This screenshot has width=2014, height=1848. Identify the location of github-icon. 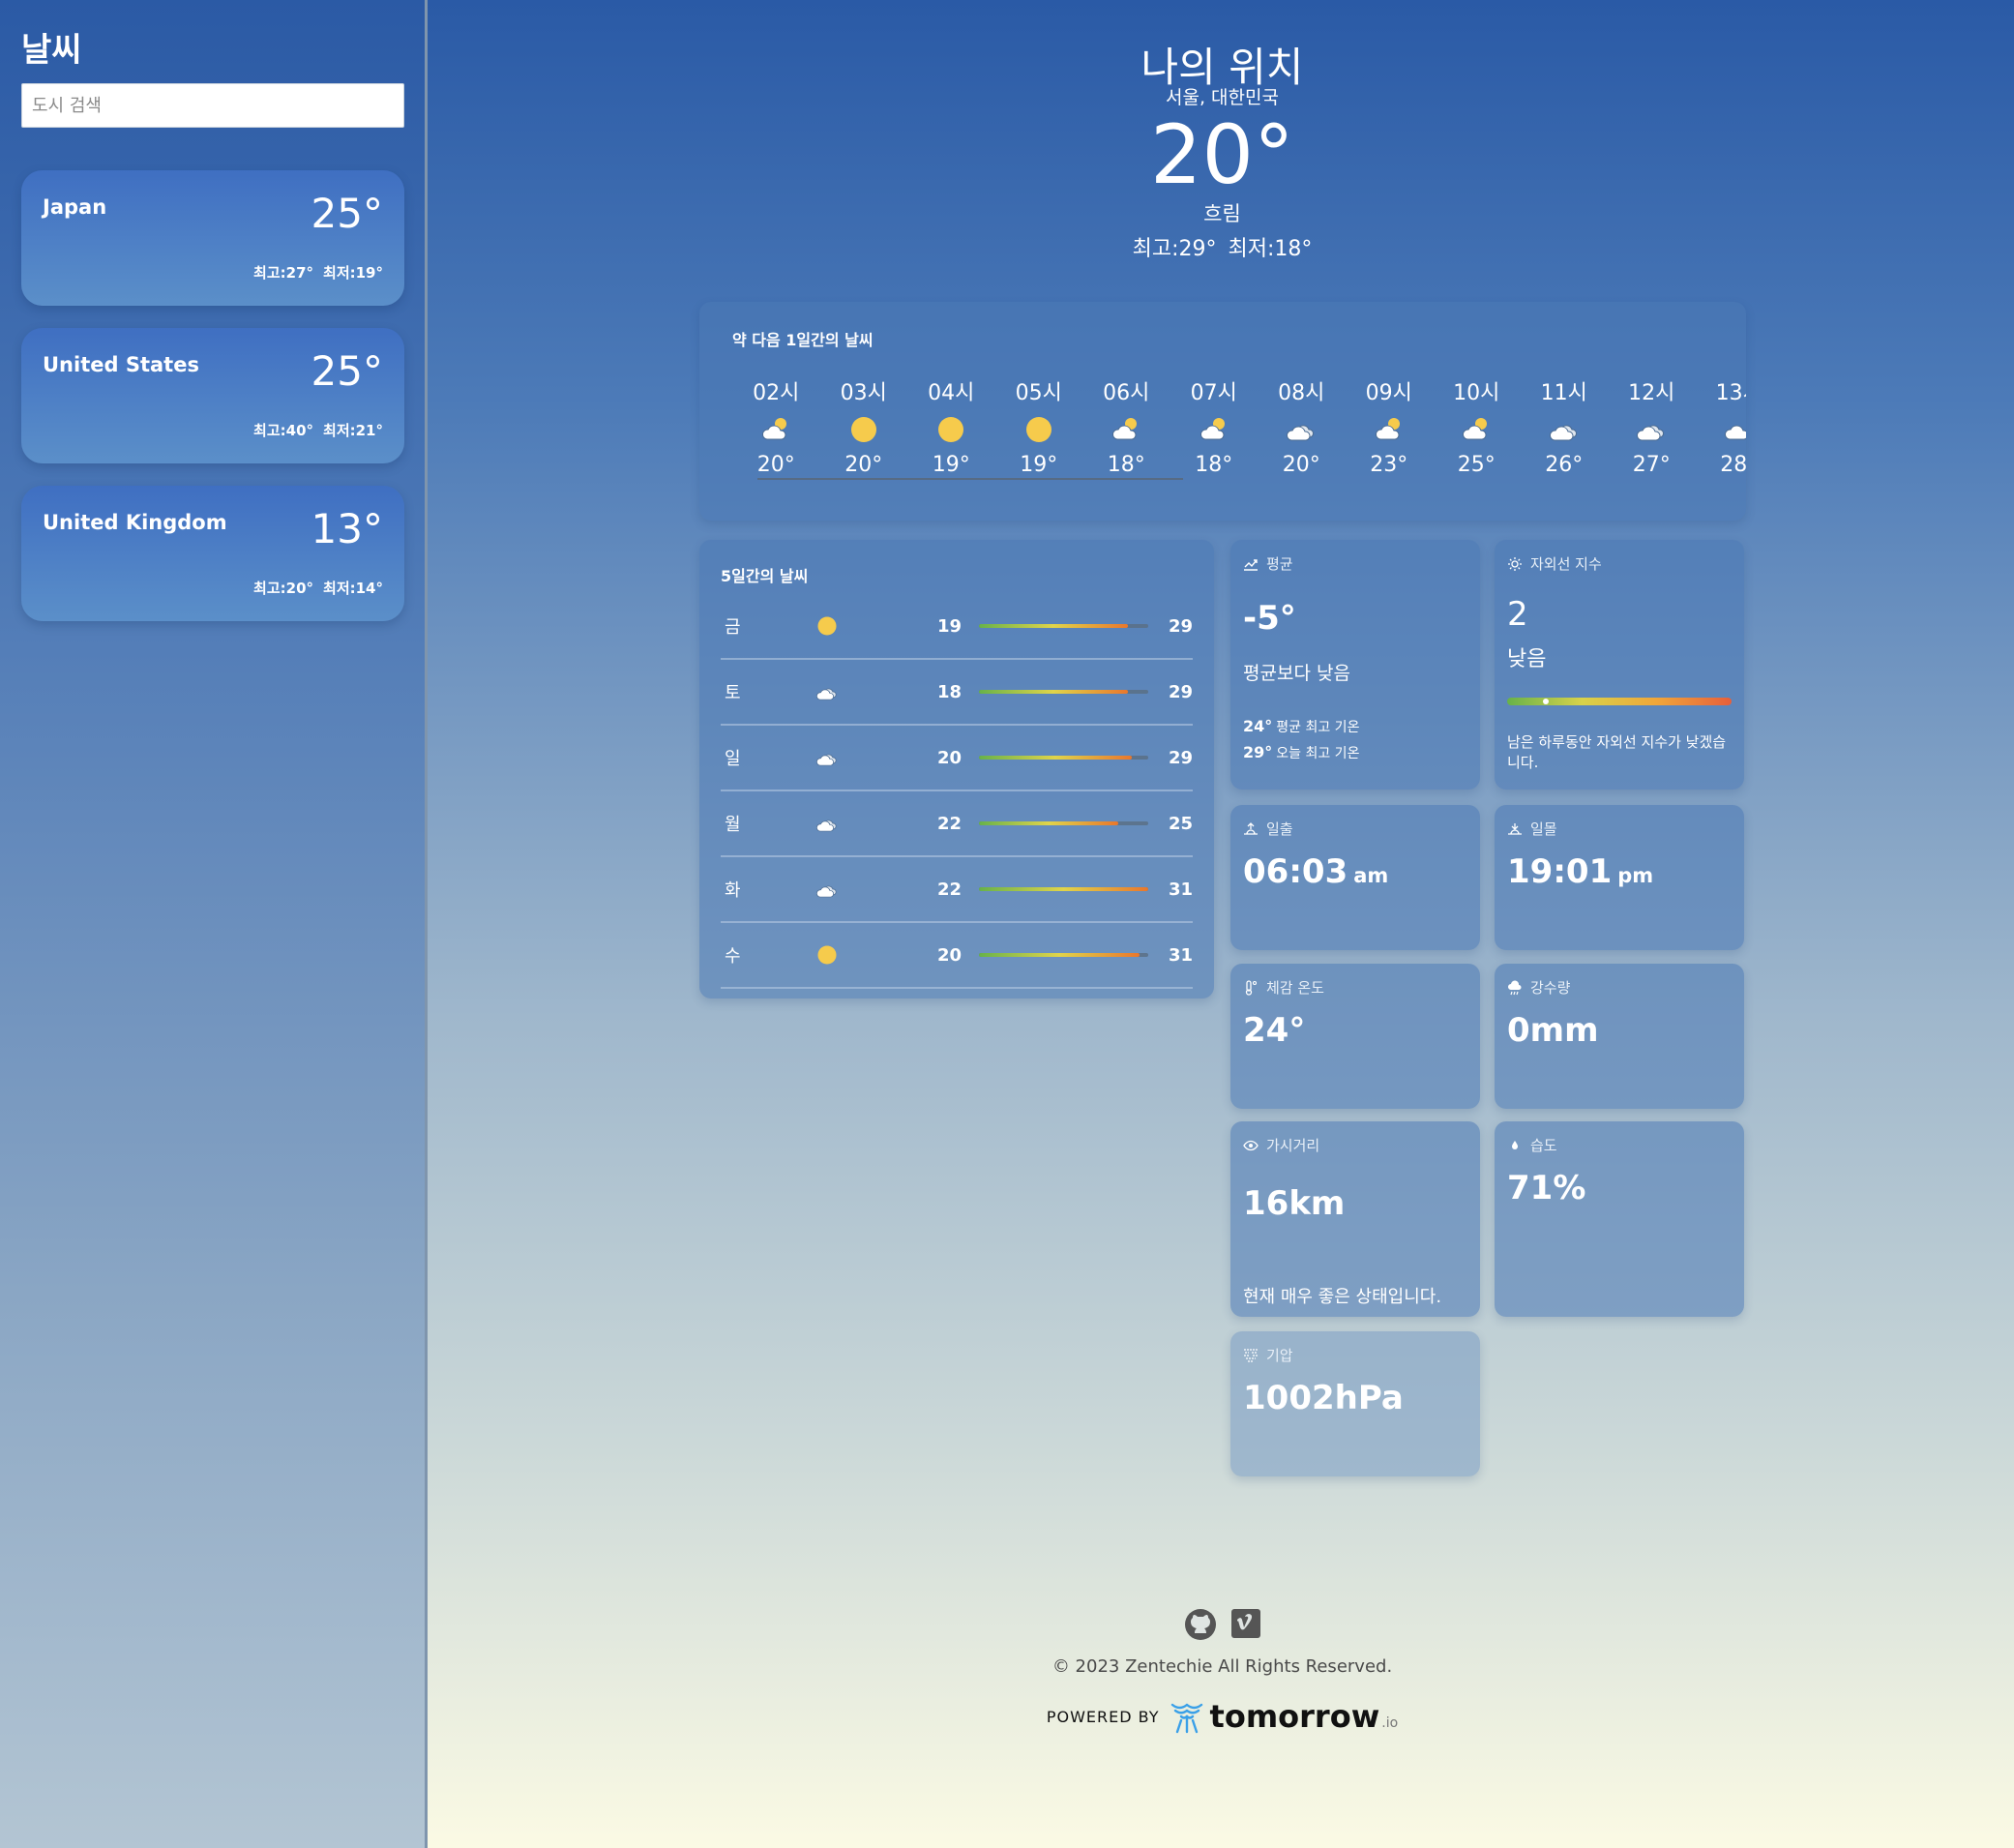
(1200, 1624).